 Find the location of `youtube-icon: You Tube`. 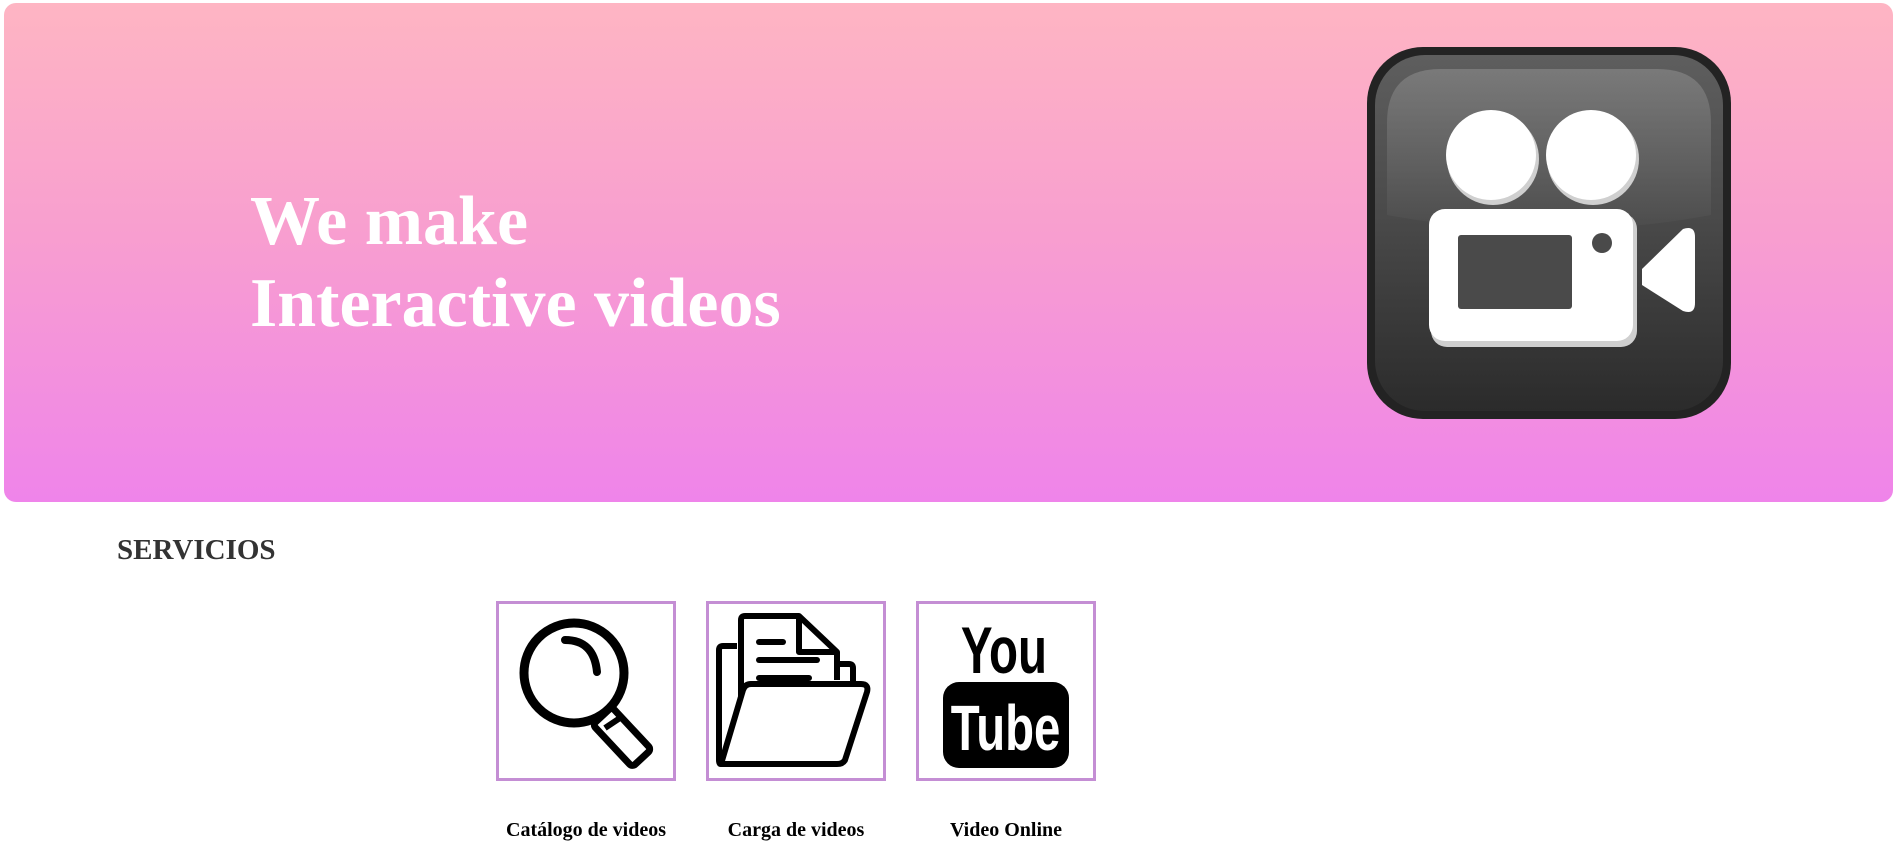

youtube-icon: You Tube is located at coordinates (1006, 691).